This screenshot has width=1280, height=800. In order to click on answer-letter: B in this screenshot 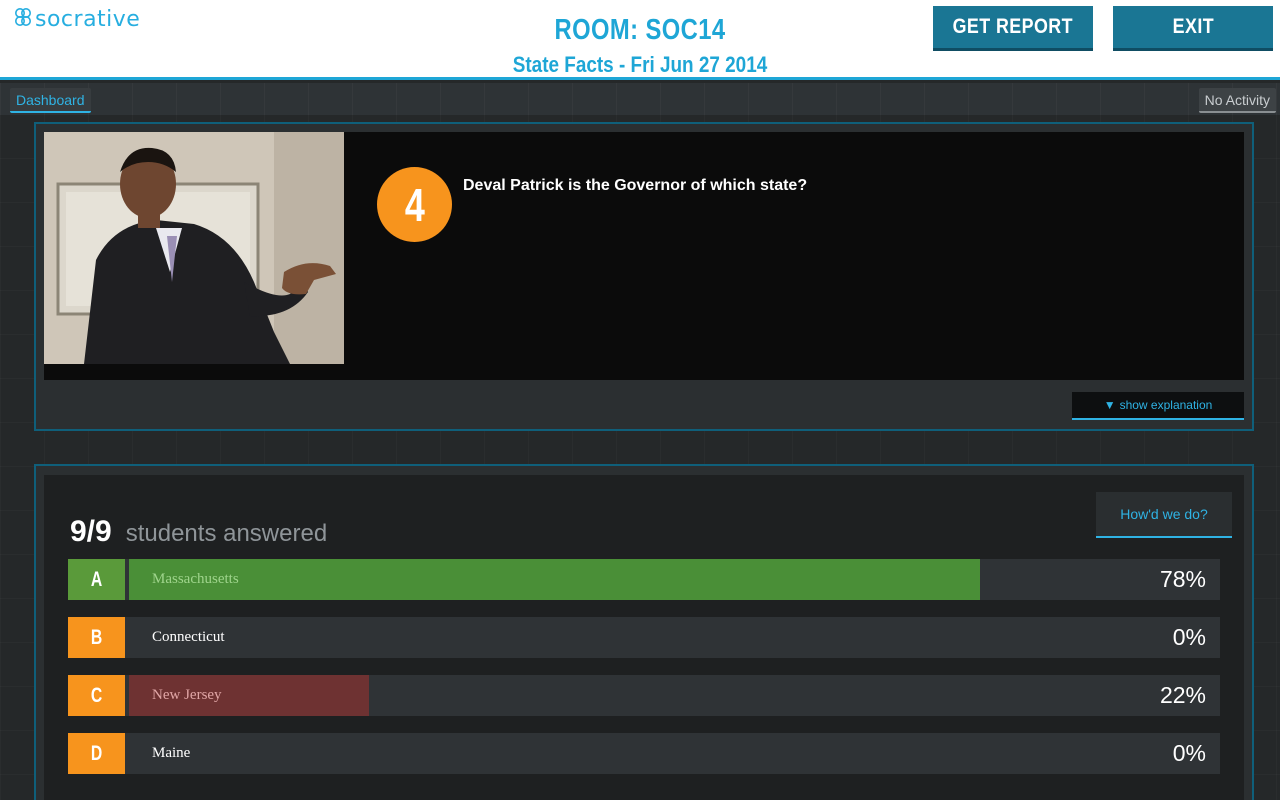, I will do `click(96, 637)`.